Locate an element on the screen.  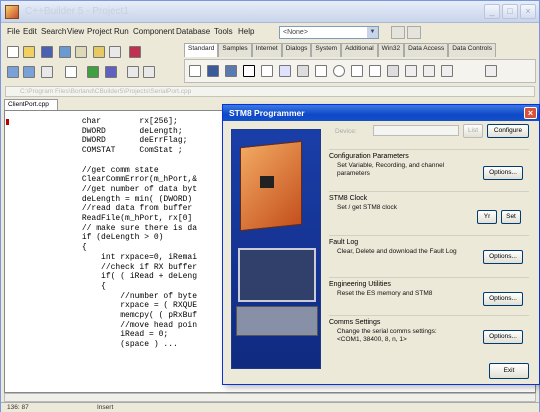
laptop-keyboard-image is located at coordinates (277, 321).